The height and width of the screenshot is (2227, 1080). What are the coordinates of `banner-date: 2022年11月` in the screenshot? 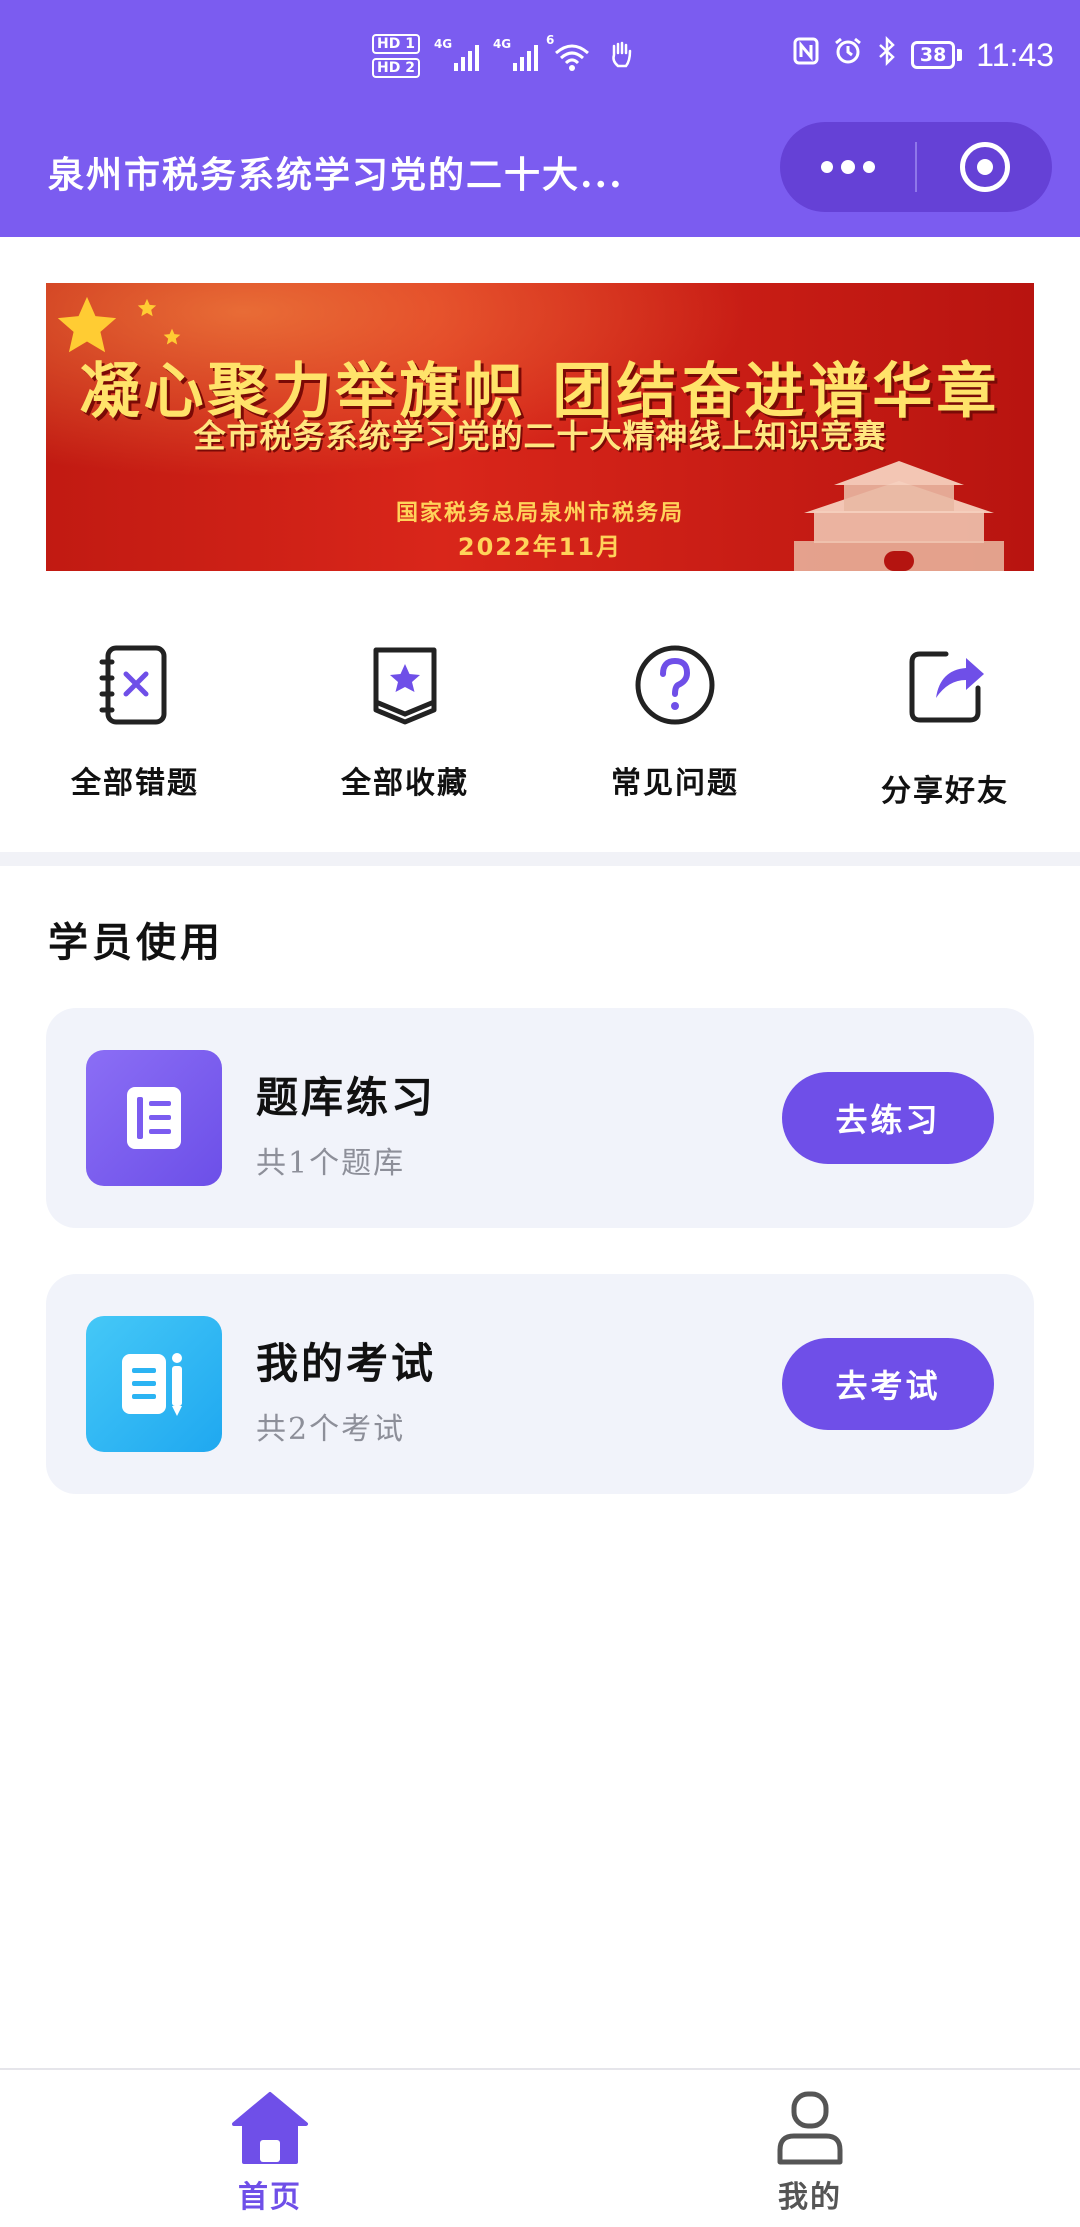 It's located at (540, 547).